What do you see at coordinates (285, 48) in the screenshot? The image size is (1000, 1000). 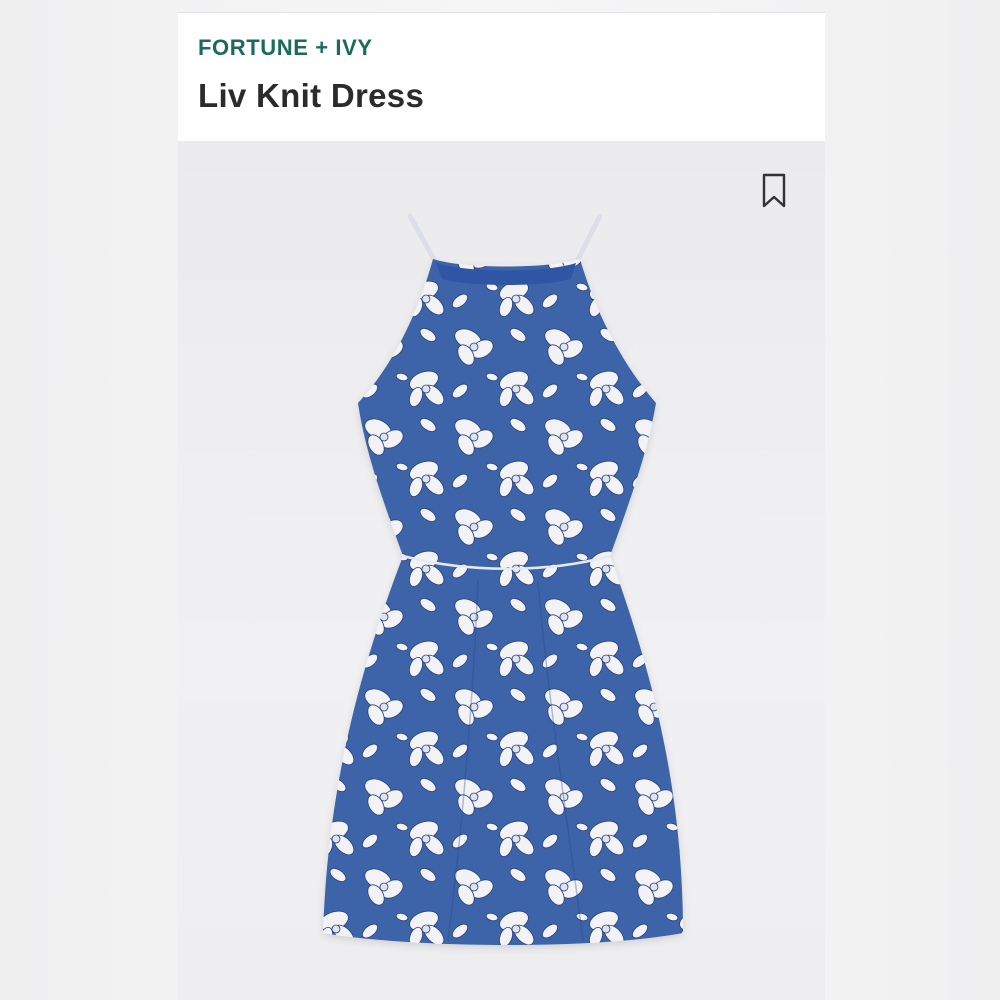 I see `brand-name: FORTUNE + IVY` at bounding box center [285, 48].